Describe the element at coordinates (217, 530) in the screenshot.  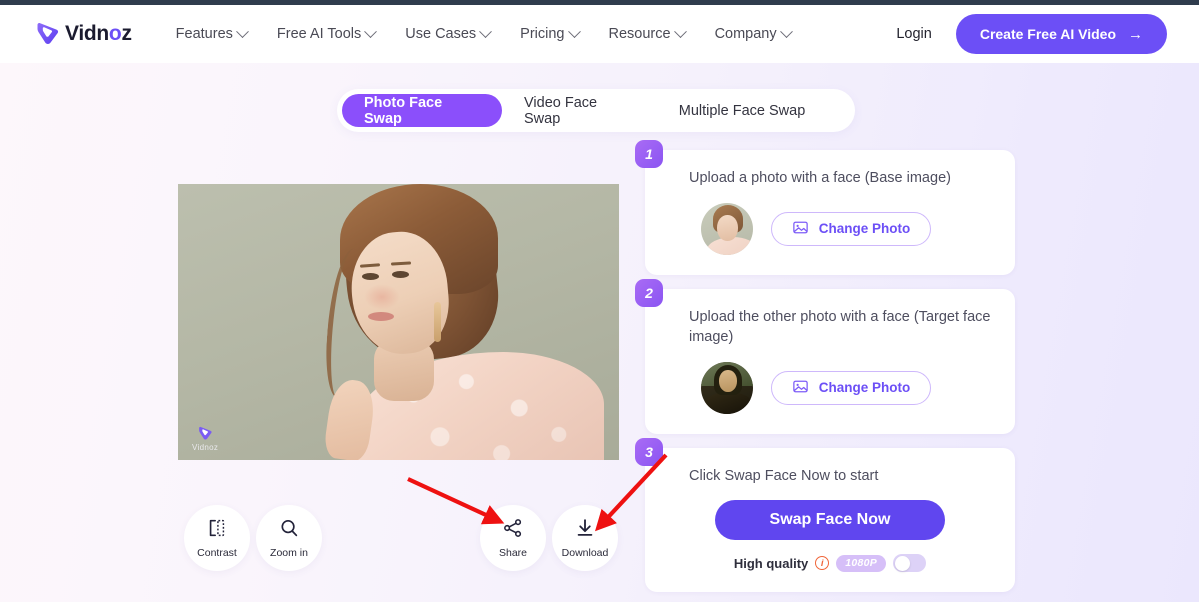
I see `contrast-compare-icon` at that location.